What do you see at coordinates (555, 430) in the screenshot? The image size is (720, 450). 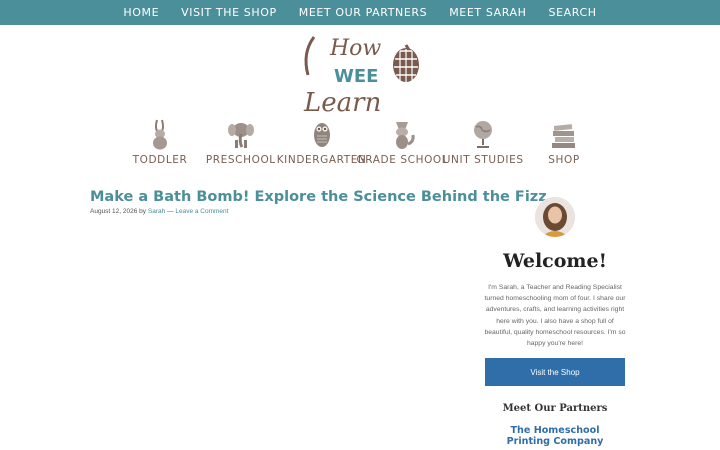 I see `partner-logo-line-1: The Homeschool` at bounding box center [555, 430].